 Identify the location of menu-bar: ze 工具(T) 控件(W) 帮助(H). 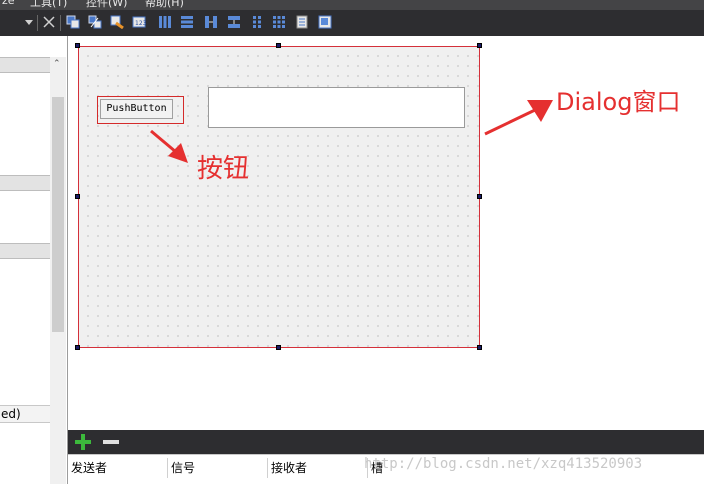
(352, 5).